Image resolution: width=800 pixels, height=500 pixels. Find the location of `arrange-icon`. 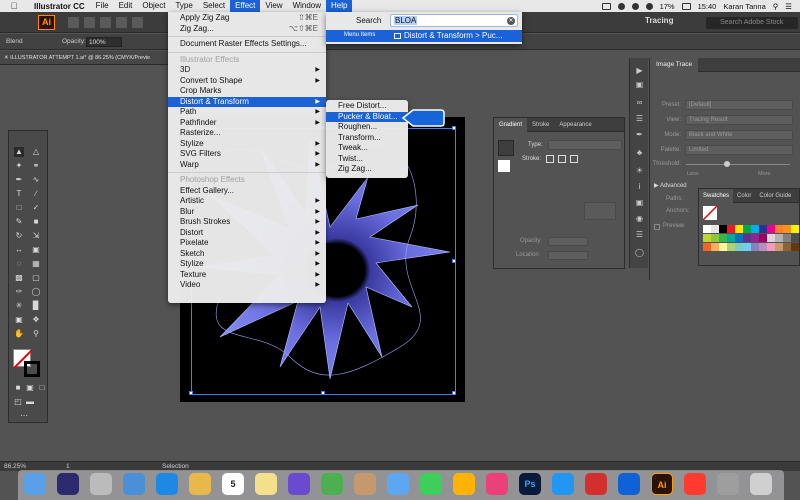

arrange-icon is located at coordinates (105, 22).